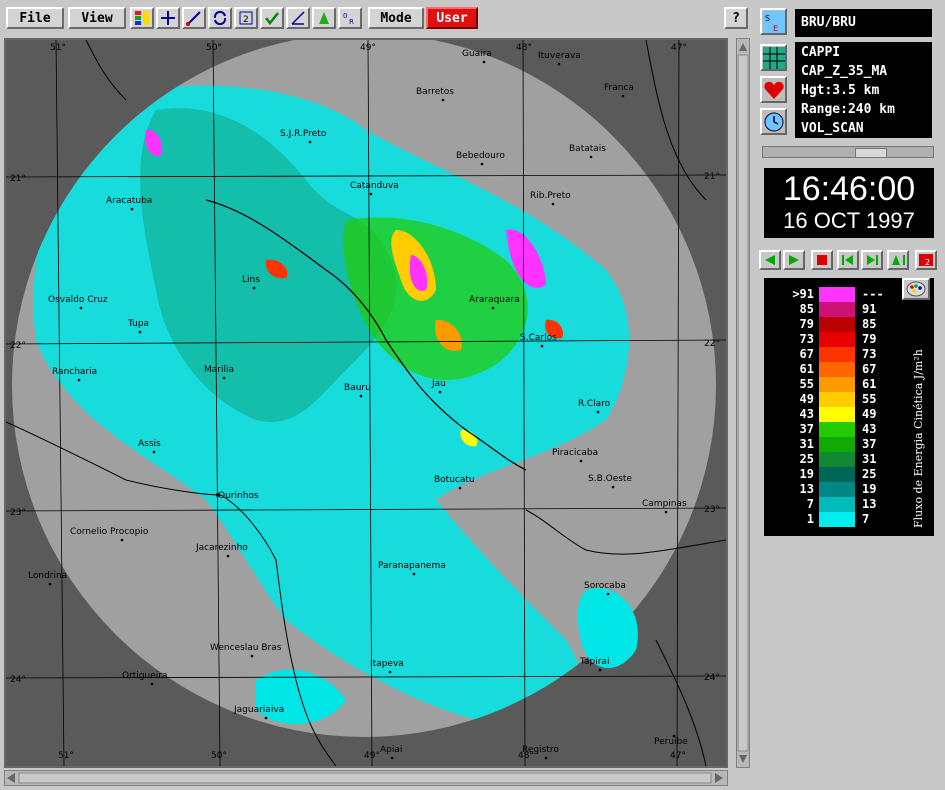  Describe the element at coordinates (848, 109) in the screenshot. I see `range-value: Range:240 km` at that location.